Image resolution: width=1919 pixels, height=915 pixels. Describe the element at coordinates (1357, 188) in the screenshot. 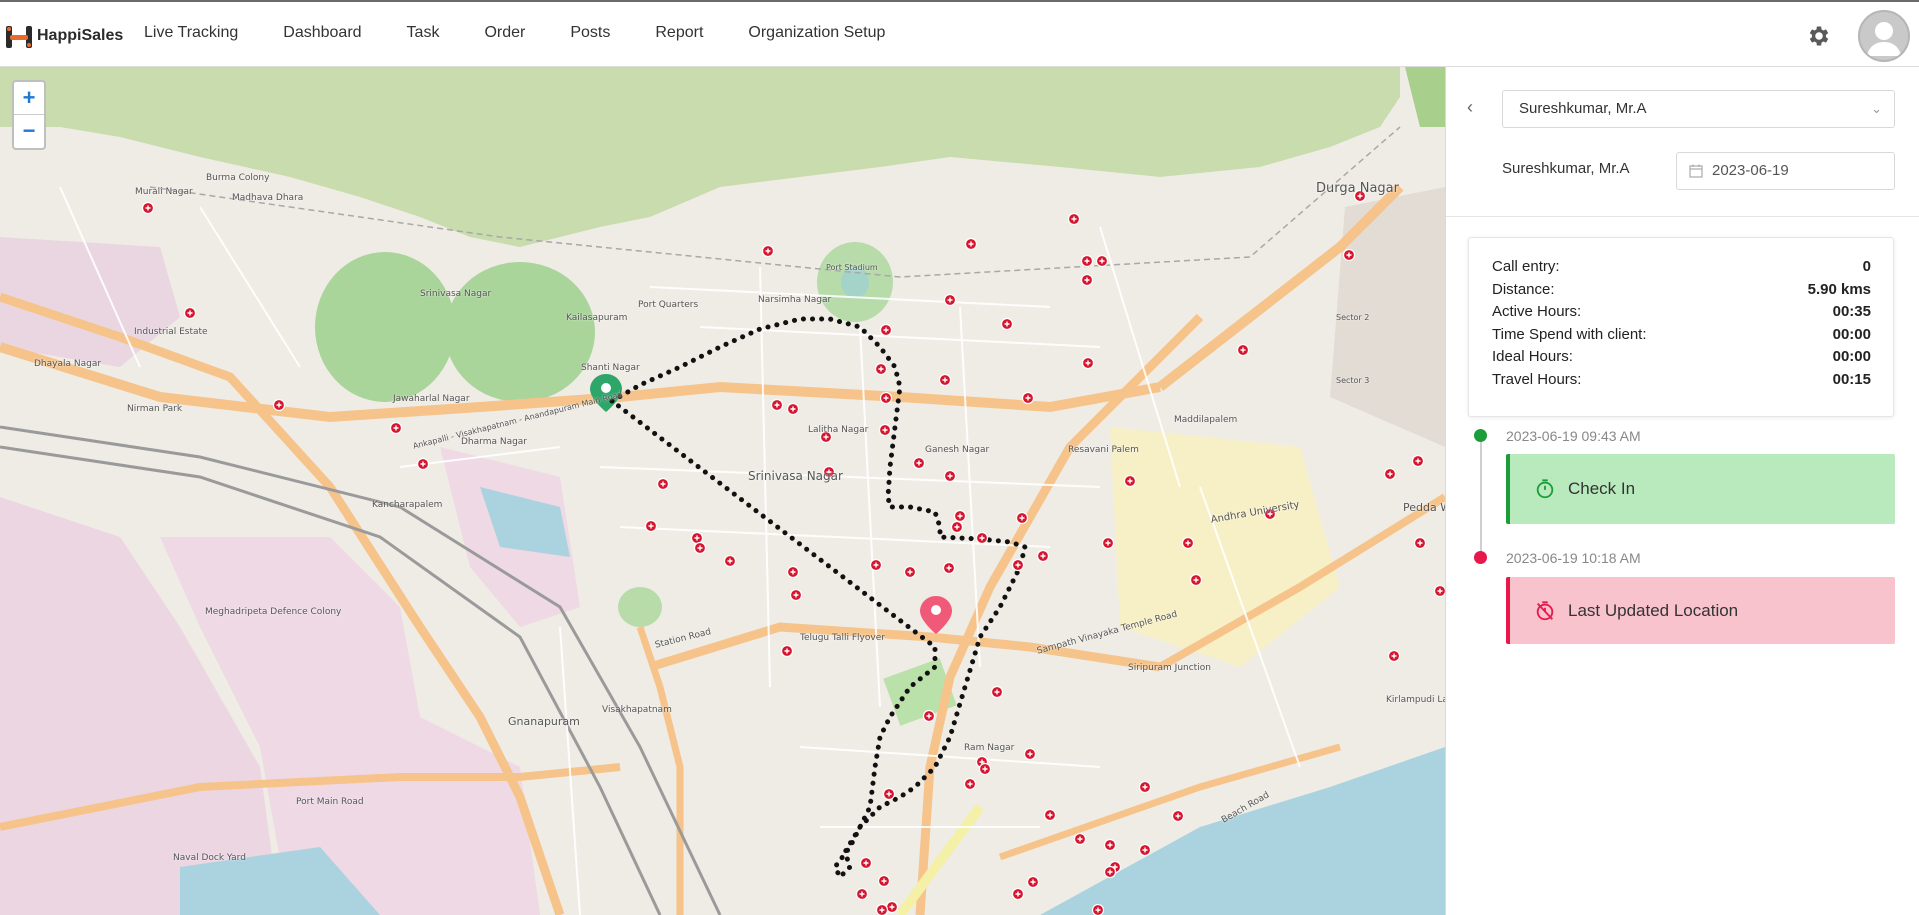

I see `map-label-durga-nagar: Durga Nagar` at that location.